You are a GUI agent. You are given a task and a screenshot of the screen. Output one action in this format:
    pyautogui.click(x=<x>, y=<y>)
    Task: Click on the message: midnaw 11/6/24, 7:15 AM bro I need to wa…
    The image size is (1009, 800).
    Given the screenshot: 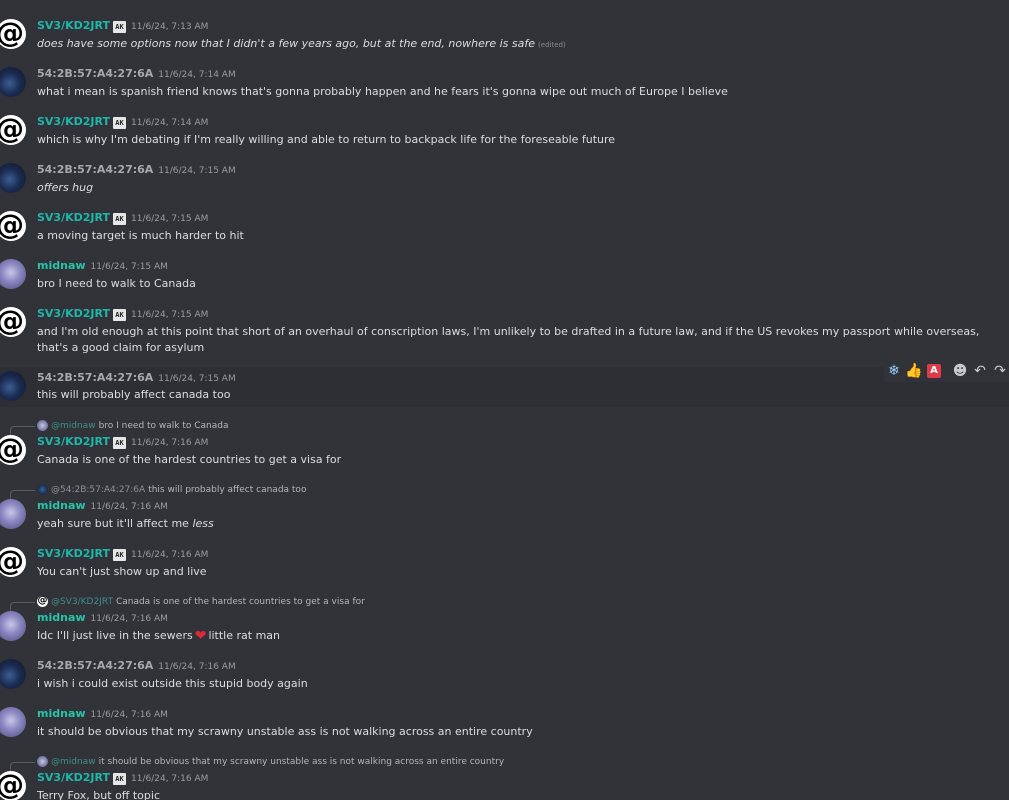 What is the action you would take?
    pyautogui.click(x=504, y=279)
    